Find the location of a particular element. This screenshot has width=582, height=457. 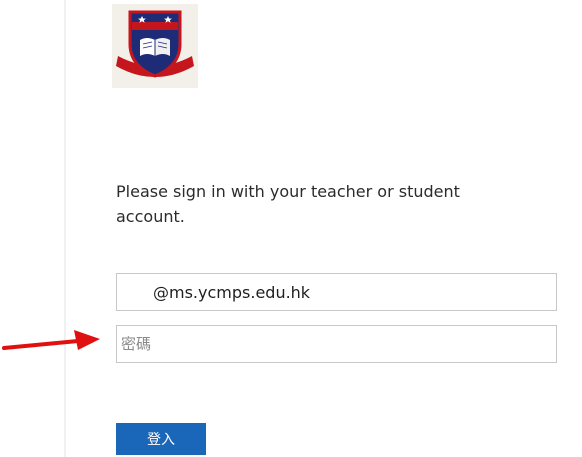

password-field is located at coordinates (336, 344).